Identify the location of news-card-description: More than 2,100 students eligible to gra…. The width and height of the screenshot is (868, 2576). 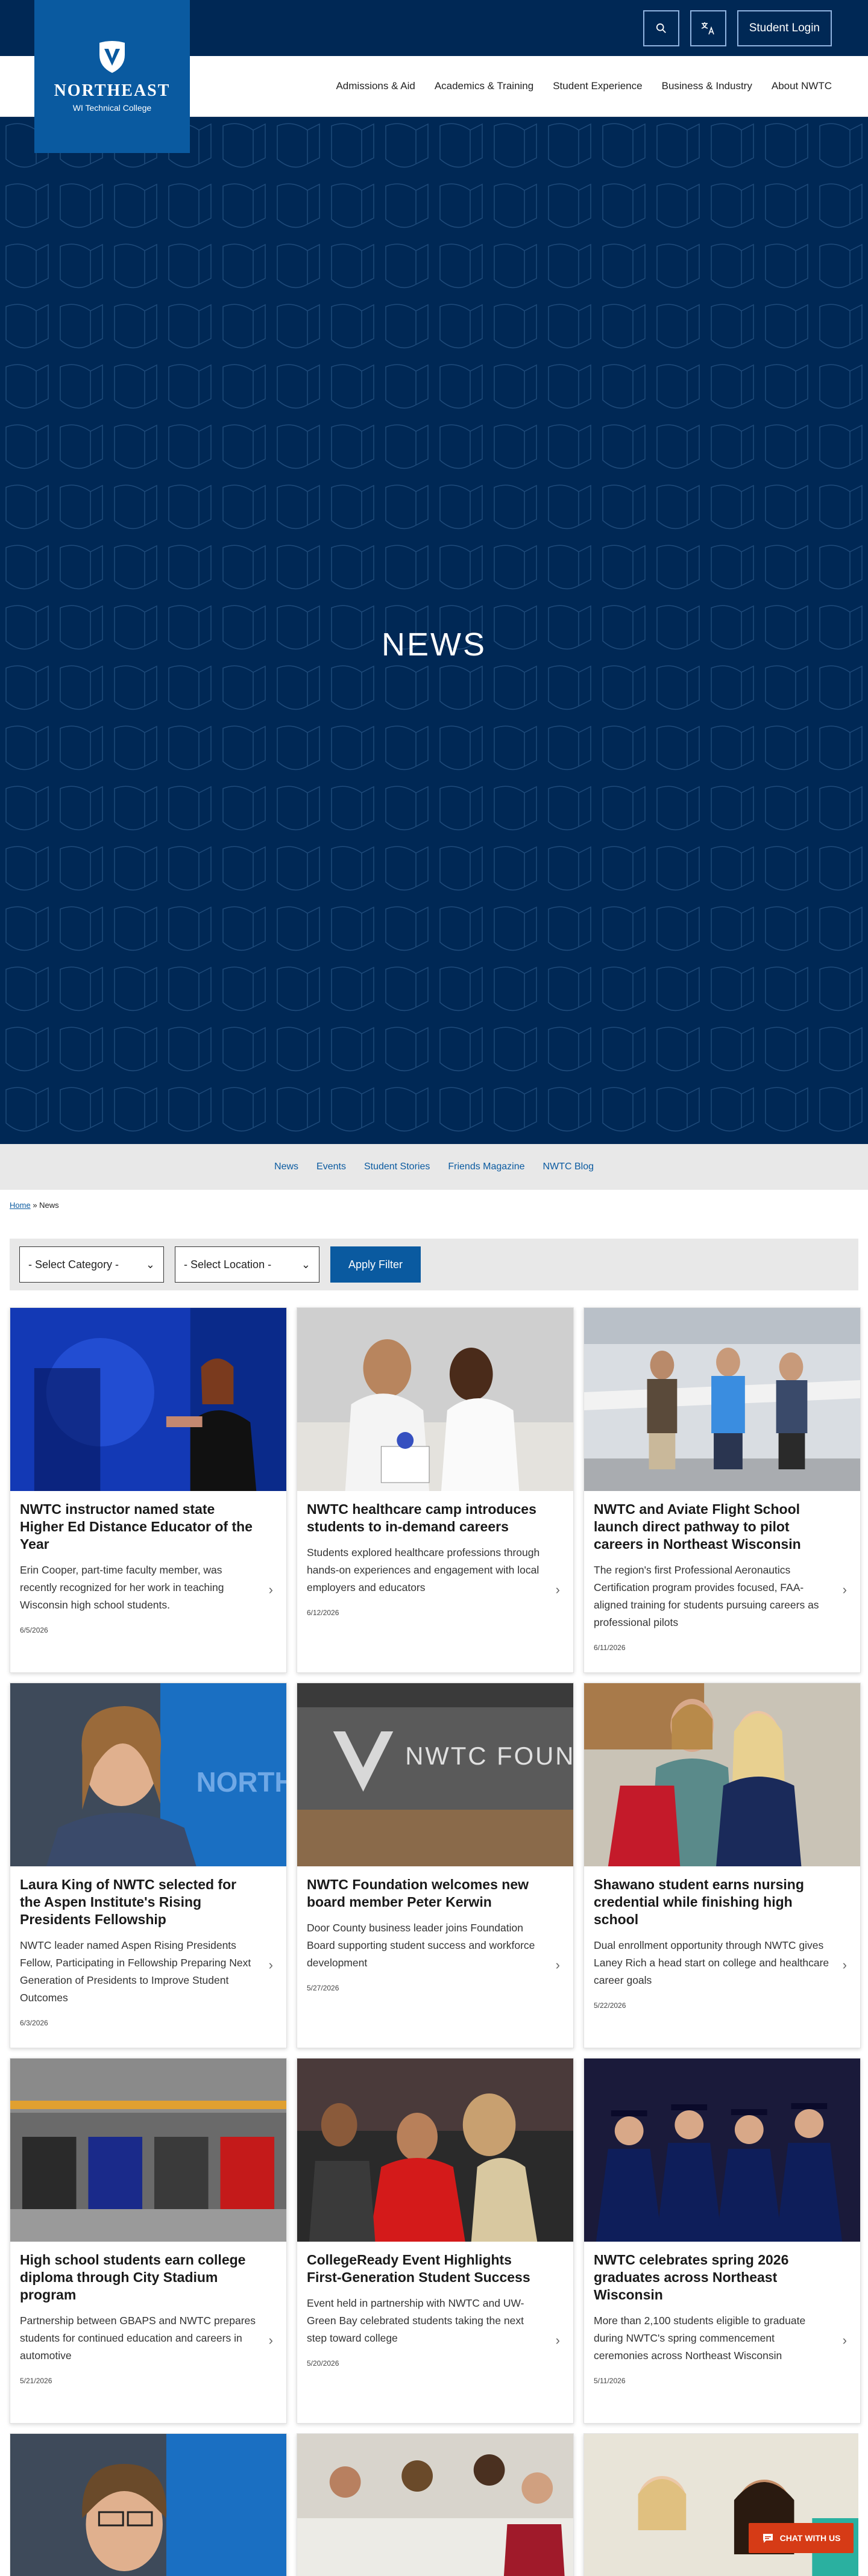
(700, 2338).